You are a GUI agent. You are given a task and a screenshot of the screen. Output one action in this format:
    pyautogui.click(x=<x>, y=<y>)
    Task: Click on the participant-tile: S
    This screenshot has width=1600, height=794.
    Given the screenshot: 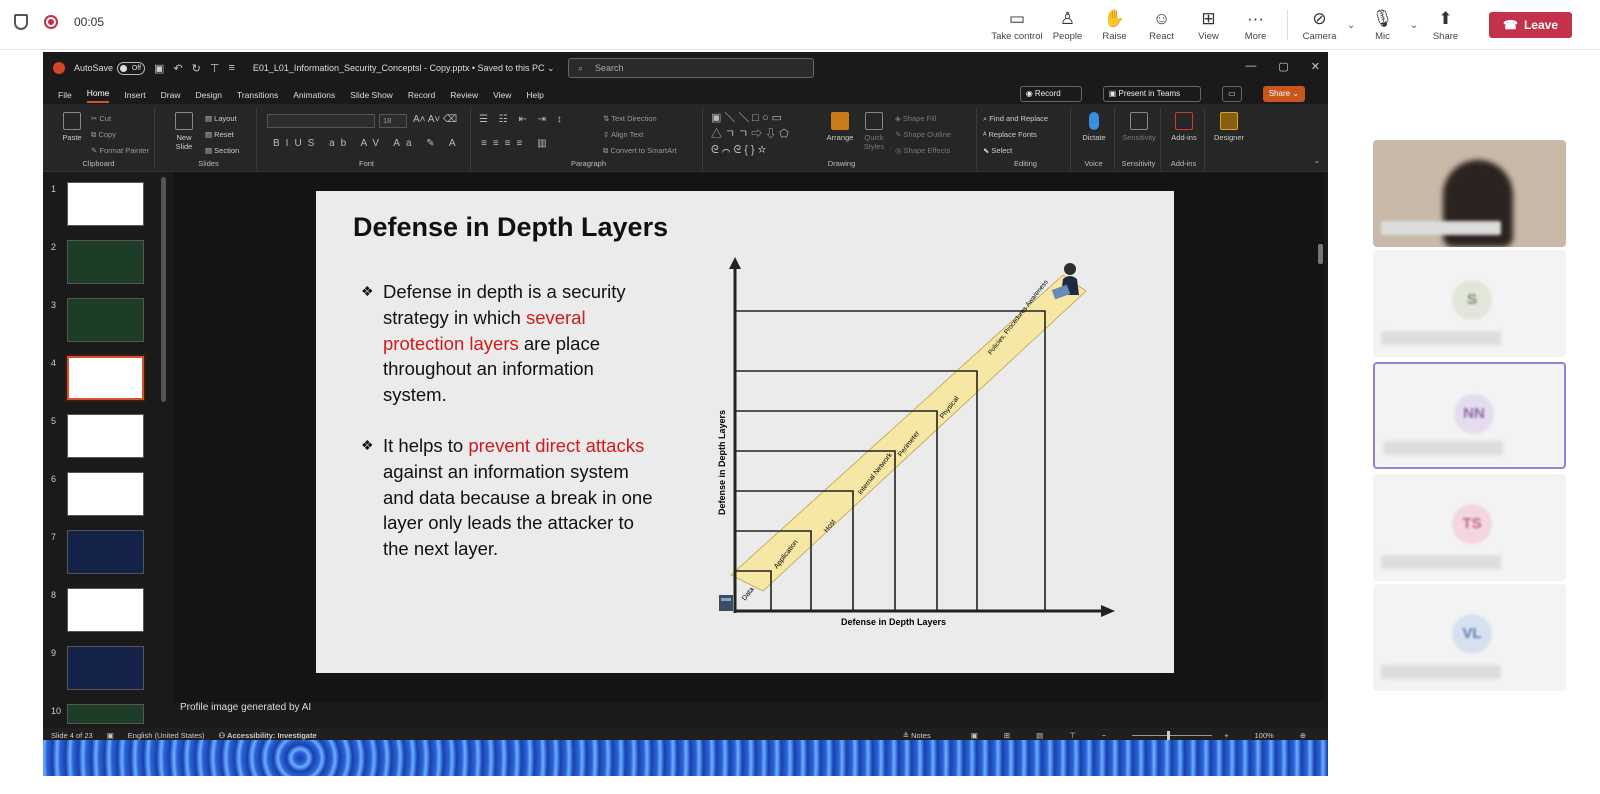 What is the action you would take?
    pyautogui.click(x=1469, y=303)
    